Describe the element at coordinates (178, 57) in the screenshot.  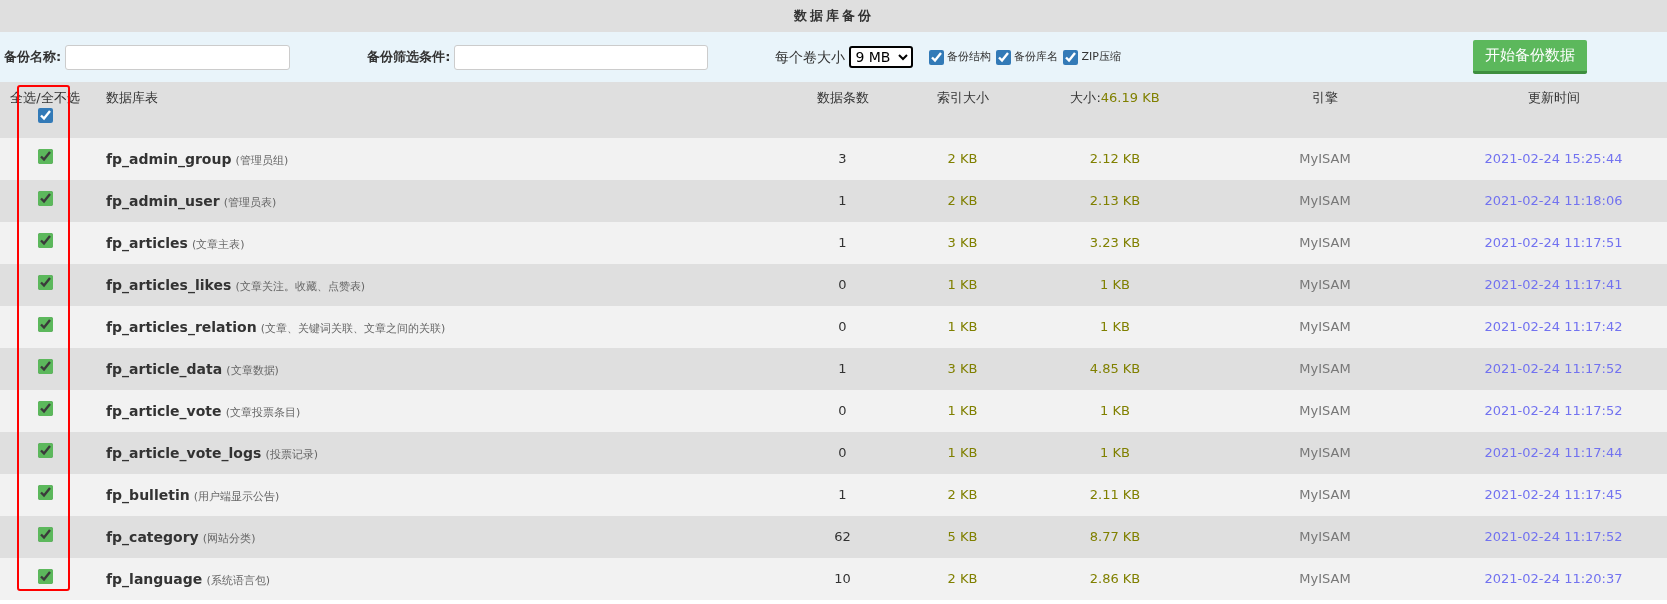
I see `backup-name-field` at that location.